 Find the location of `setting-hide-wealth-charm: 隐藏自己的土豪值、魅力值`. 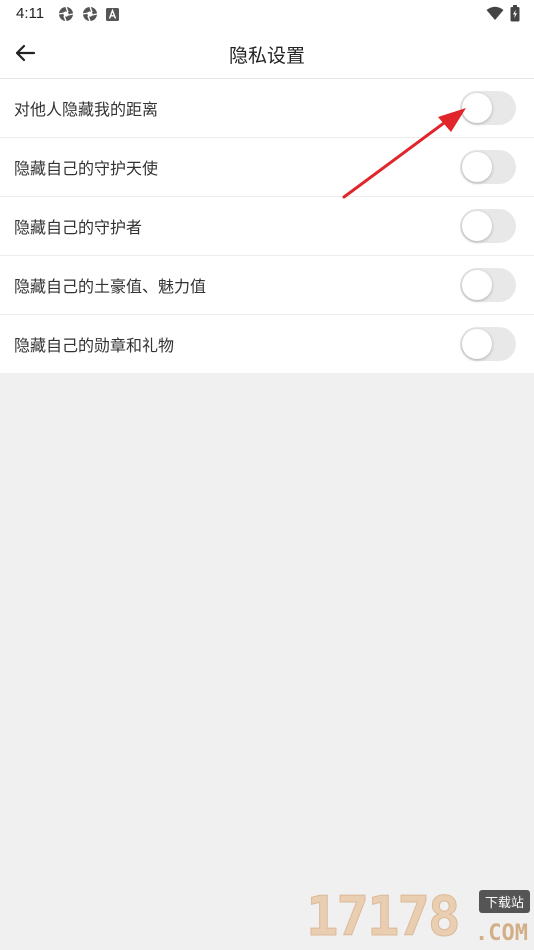

setting-hide-wealth-charm: 隐藏自己的土豪值、魅力值 is located at coordinates (267, 285).